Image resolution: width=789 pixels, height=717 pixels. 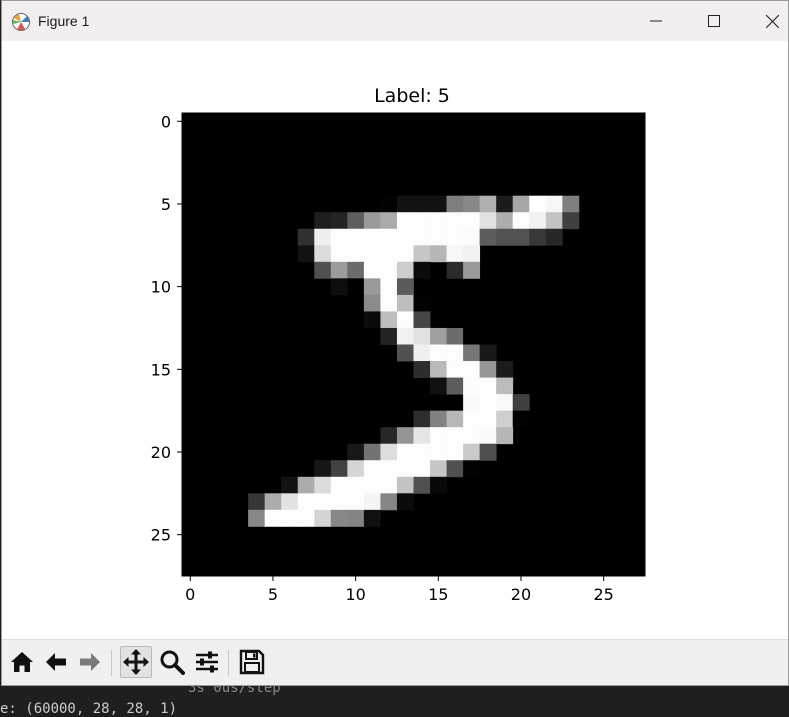 I want to click on pan-button, so click(x=136, y=662).